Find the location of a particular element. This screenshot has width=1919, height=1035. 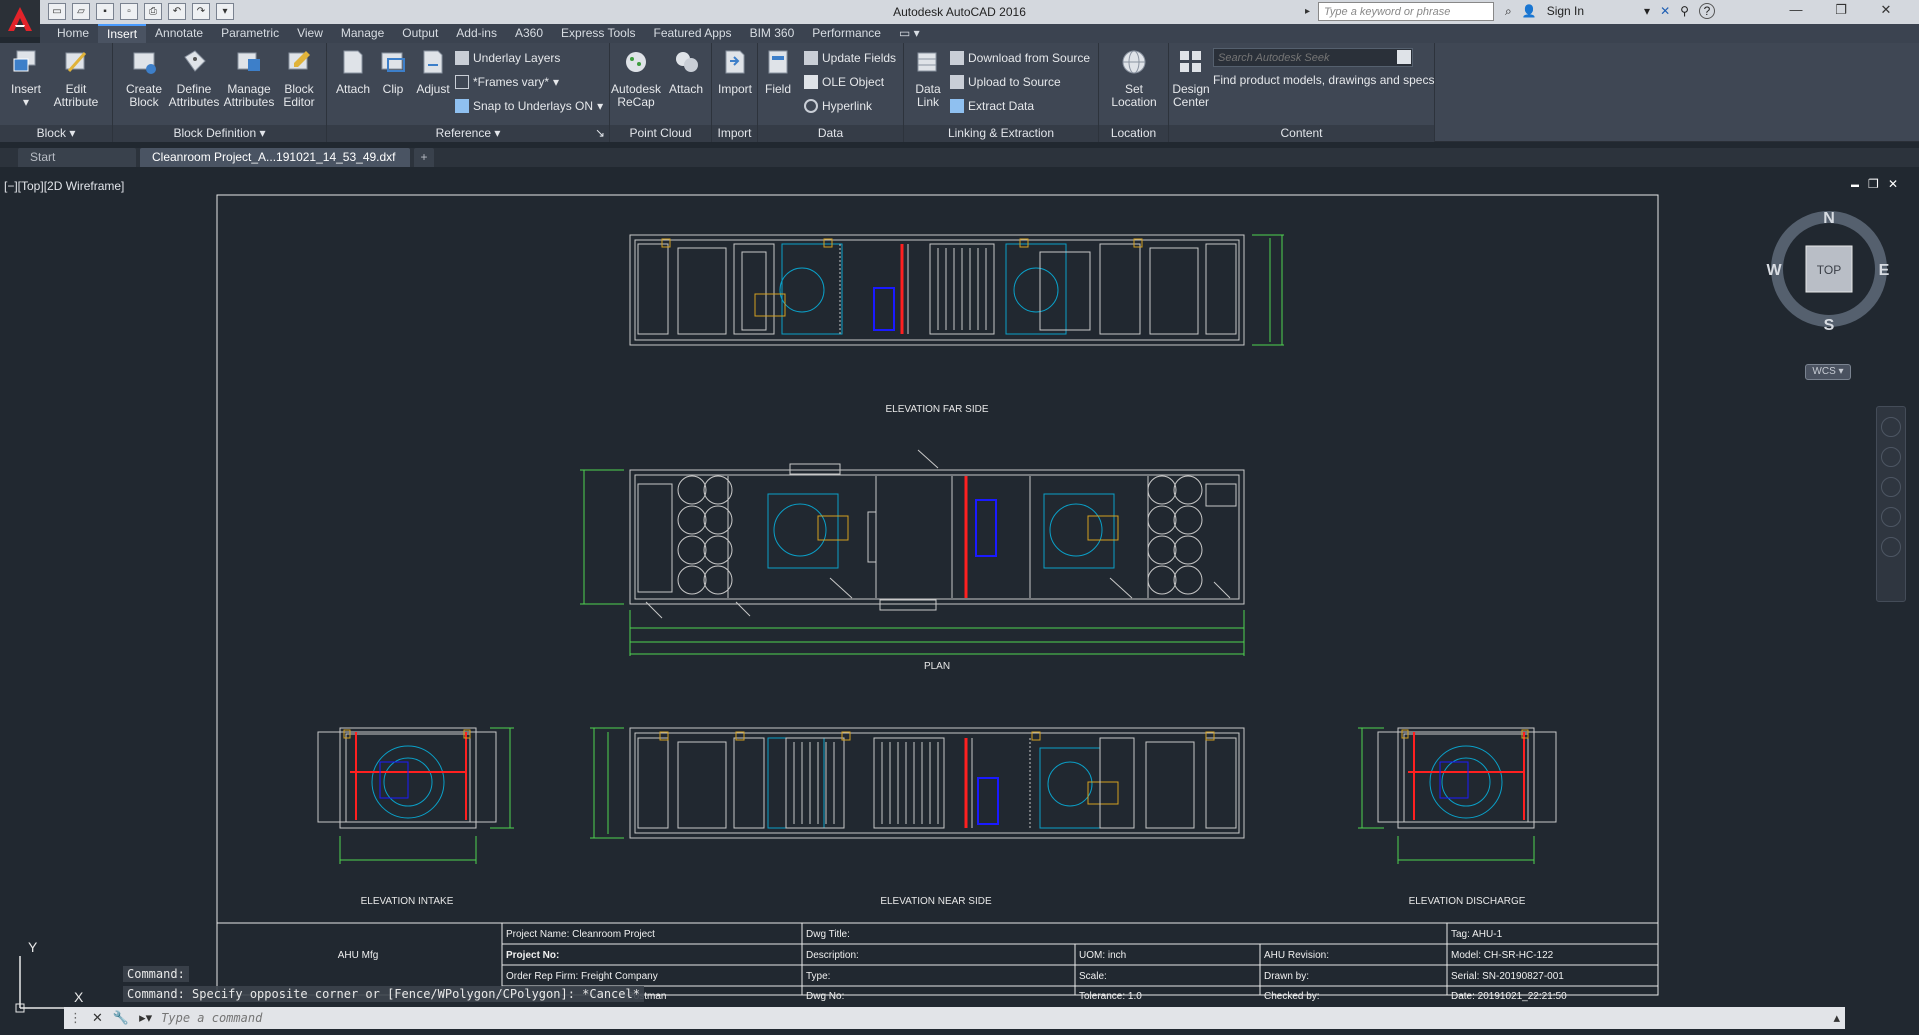

tab-a360: A360 is located at coordinates (529, 33).